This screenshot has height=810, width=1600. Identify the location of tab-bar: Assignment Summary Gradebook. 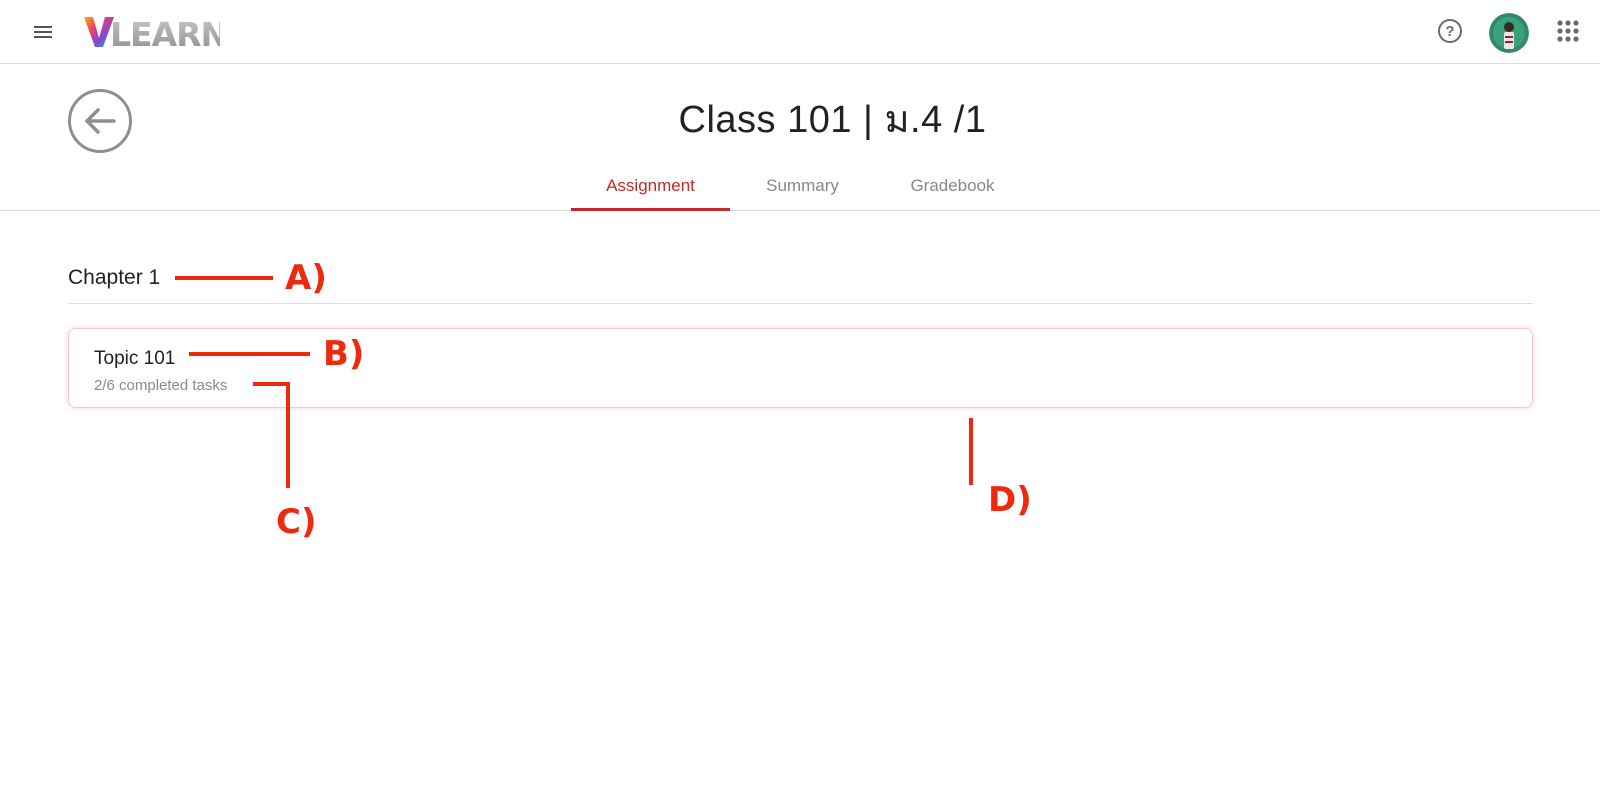
(800, 188).